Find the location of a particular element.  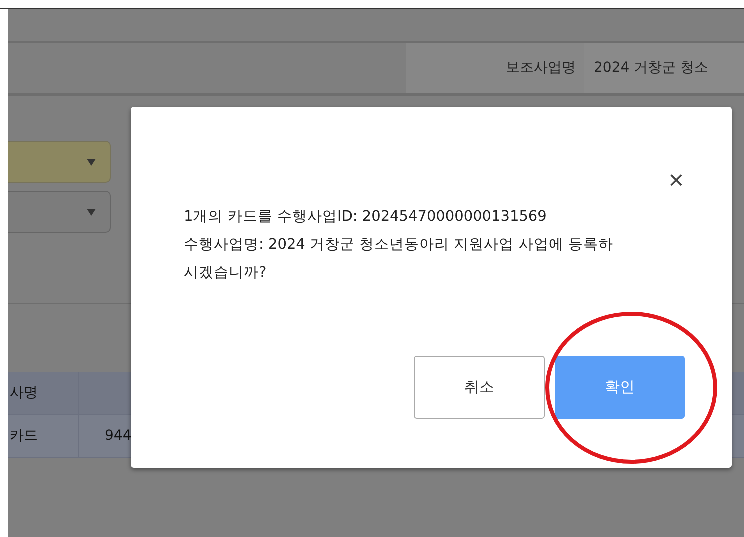

cancel-button: 취소 is located at coordinates (479, 387).